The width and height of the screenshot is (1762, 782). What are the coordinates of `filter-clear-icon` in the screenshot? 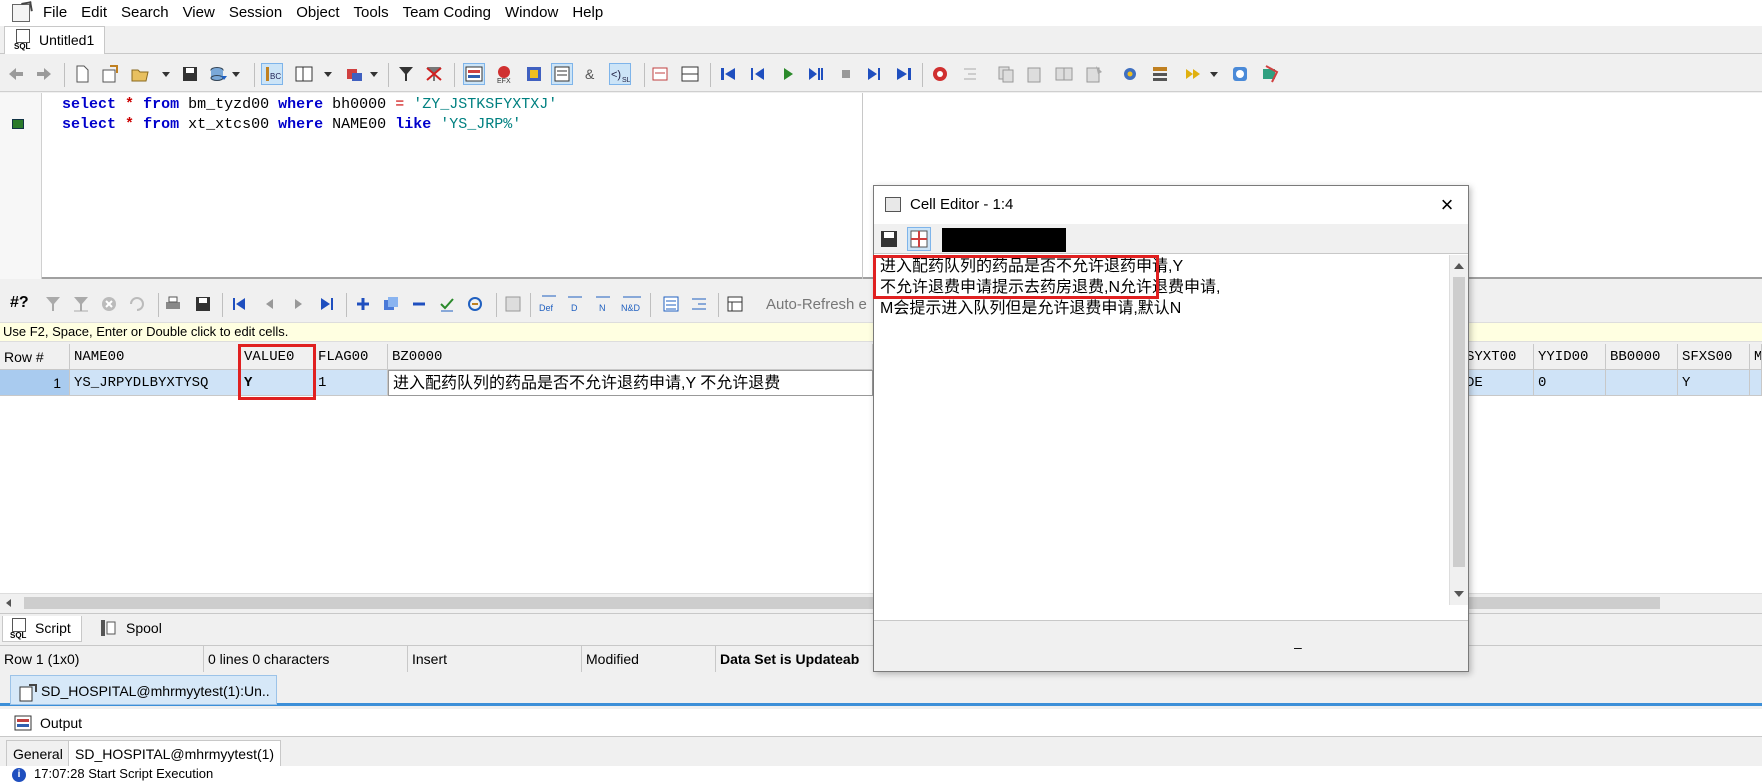 It's located at (81, 304).